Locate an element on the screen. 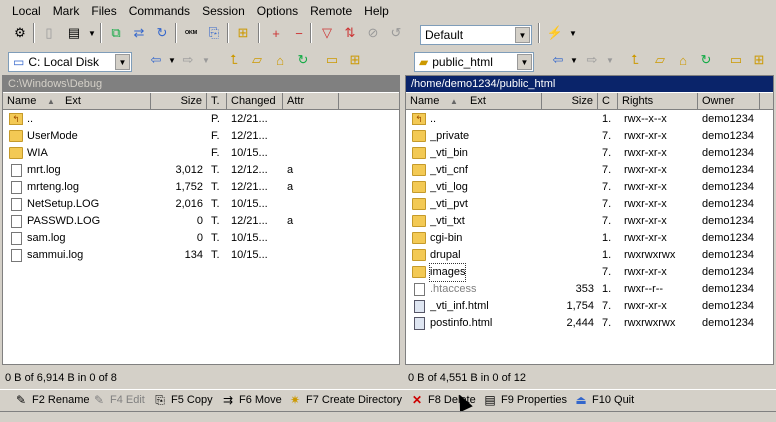 The image size is (776, 422). putty-icon: ⎘ is located at coordinates (214, 33).